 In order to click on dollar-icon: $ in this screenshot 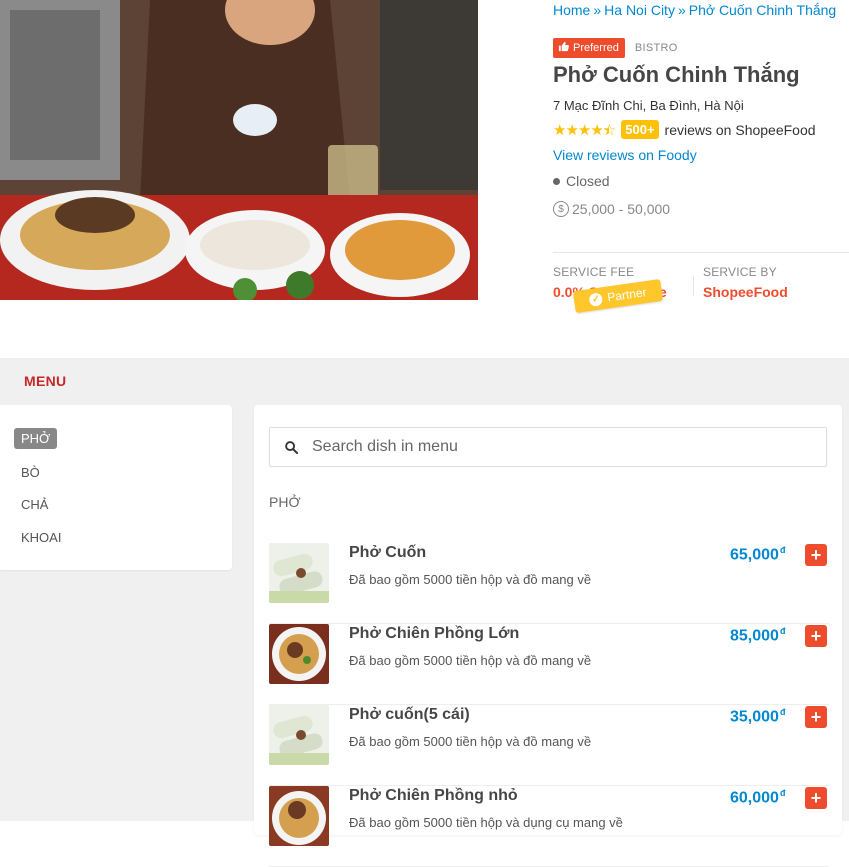, I will do `click(561, 209)`.